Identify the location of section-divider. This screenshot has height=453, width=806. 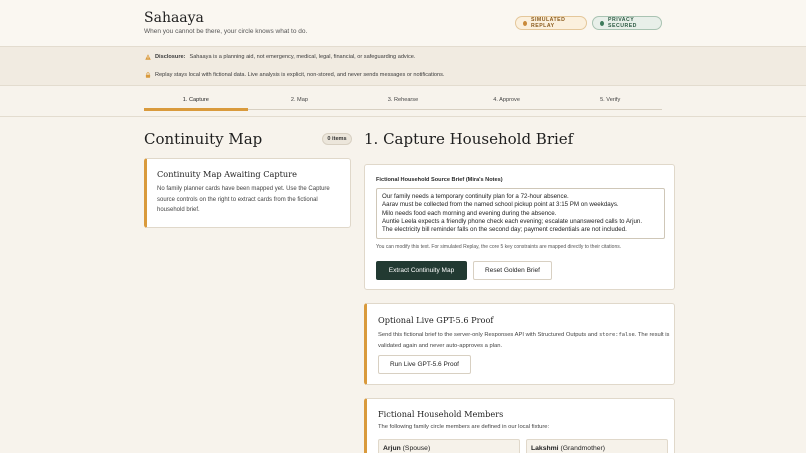
(403, 116).